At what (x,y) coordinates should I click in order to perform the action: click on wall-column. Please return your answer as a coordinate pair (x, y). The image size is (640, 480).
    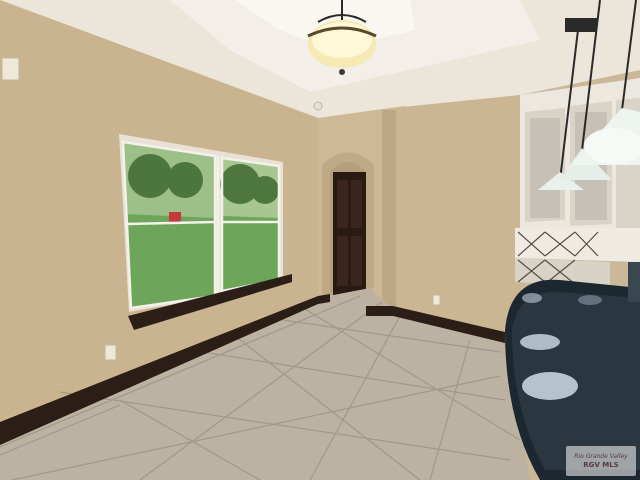
    Looking at the image, I should click on (389, 215).